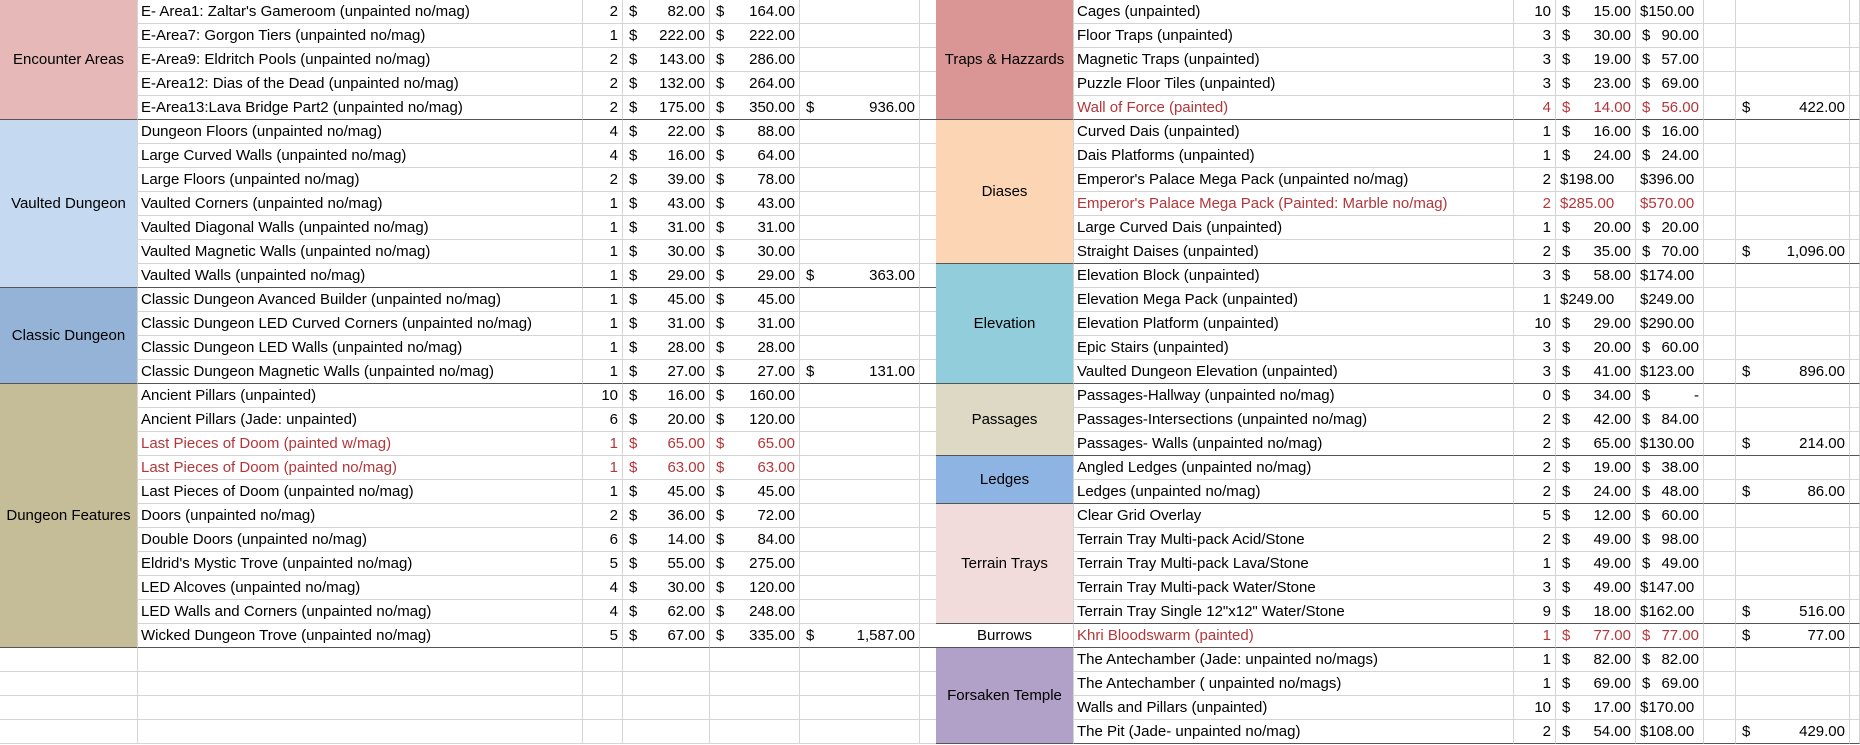 This screenshot has height=745, width=1860. Describe the element at coordinates (1670, 516) in the screenshot. I see `line-total-cell: $60.00` at that location.